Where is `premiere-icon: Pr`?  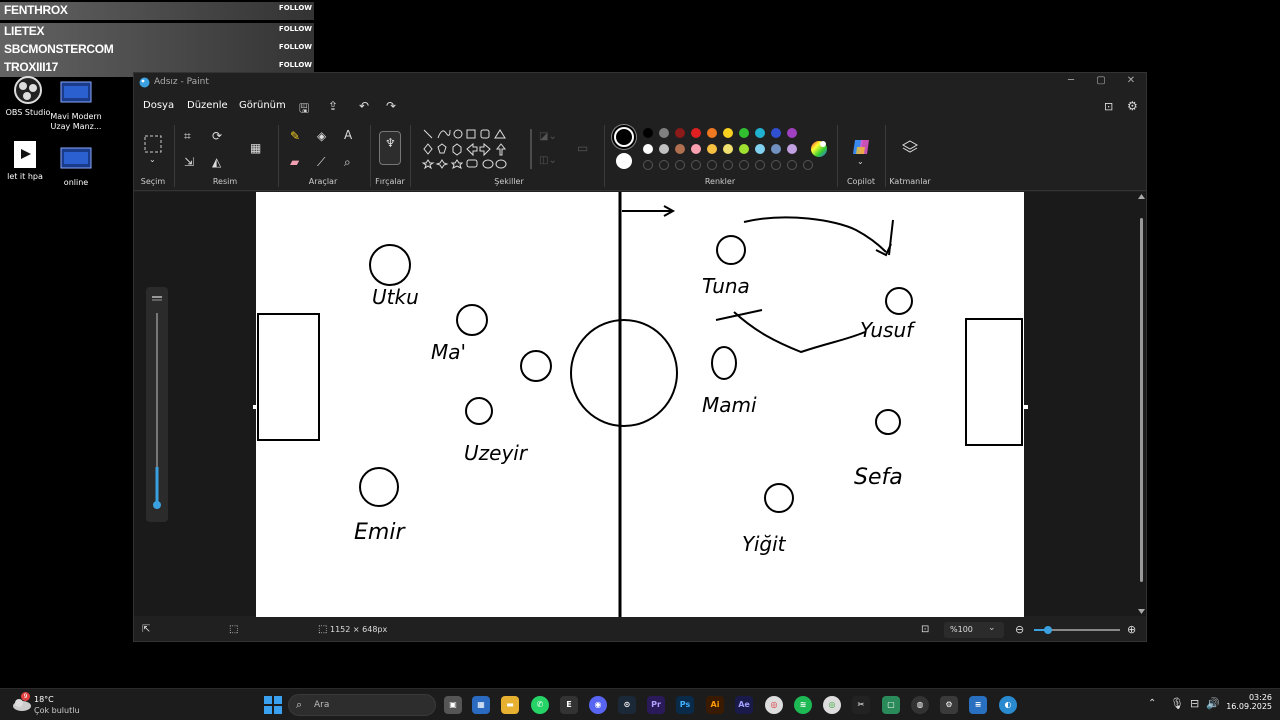
premiere-icon: Pr is located at coordinates (656, 705).